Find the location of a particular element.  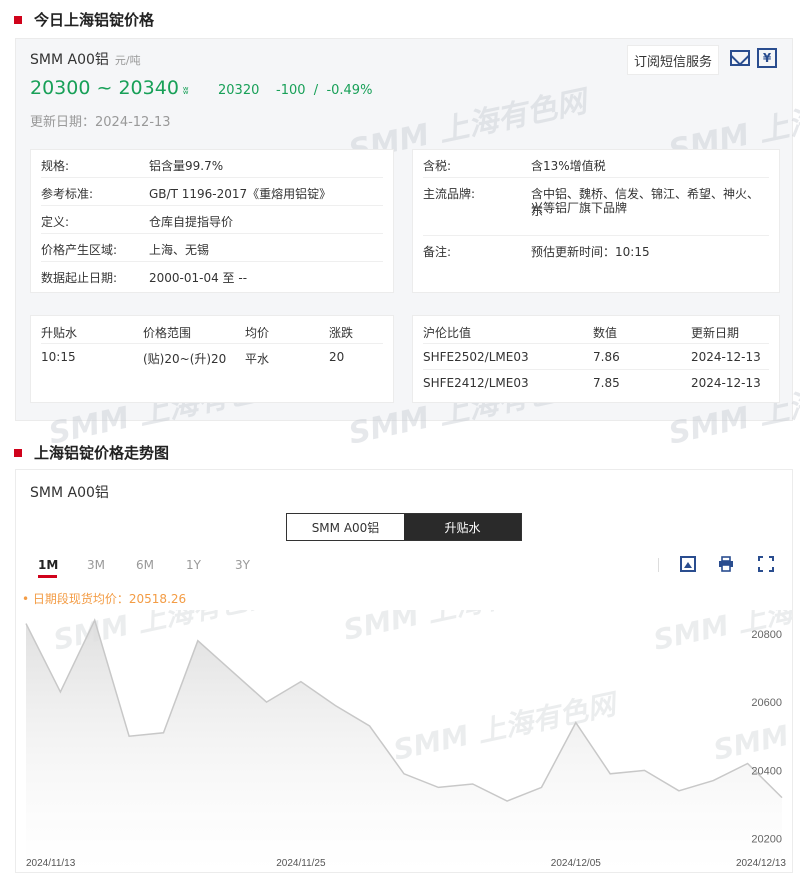

spec-row: 数据起止日期: 2000-01-04 至 -- is located at coordinates (212, 276).